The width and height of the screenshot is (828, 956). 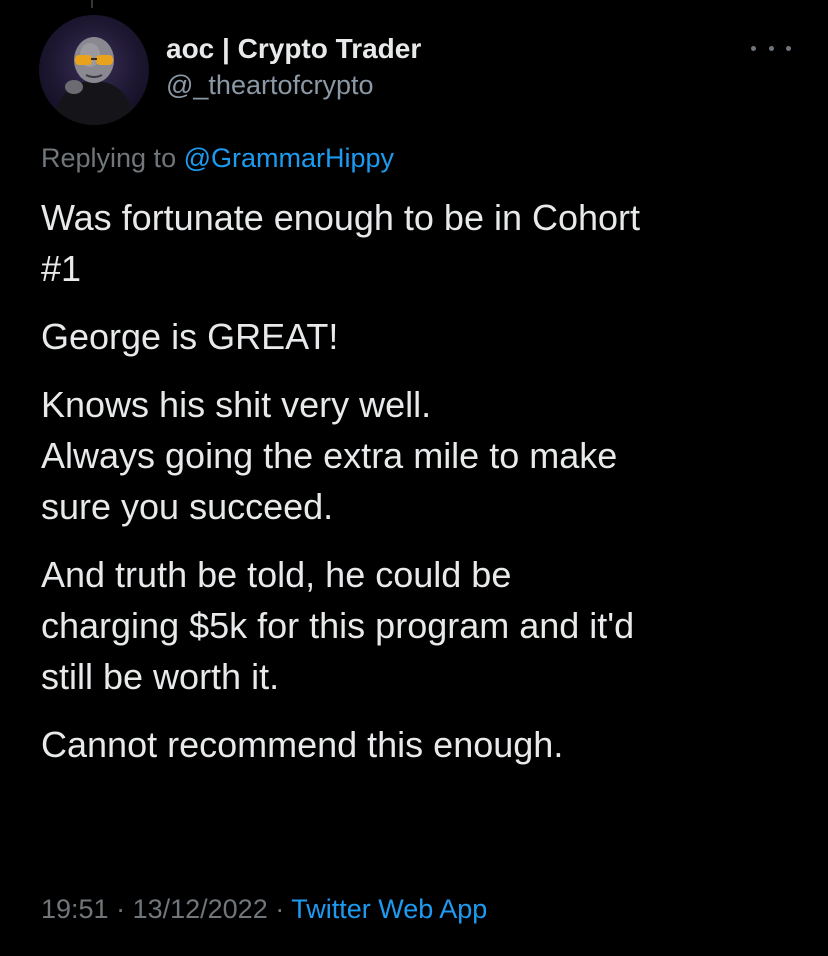 I want to click on replying-to: Replying to @GrammarHippy, so click(x=217, y=158).